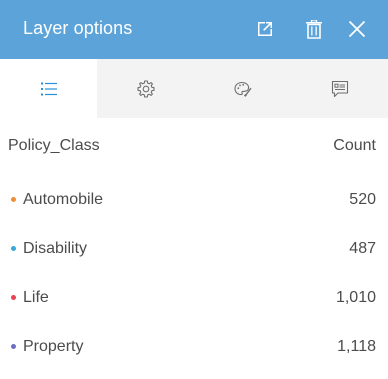  I want to click on close-icon, so click(357, 29).